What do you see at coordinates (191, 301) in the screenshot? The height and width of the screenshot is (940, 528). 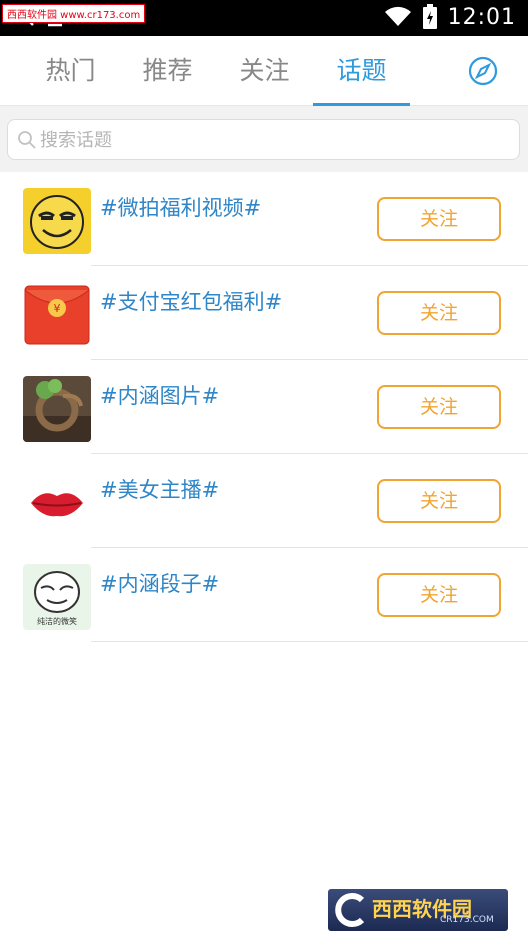 I see `topic-title: #支付宝红包福利#` at bounding box center [191, 301].